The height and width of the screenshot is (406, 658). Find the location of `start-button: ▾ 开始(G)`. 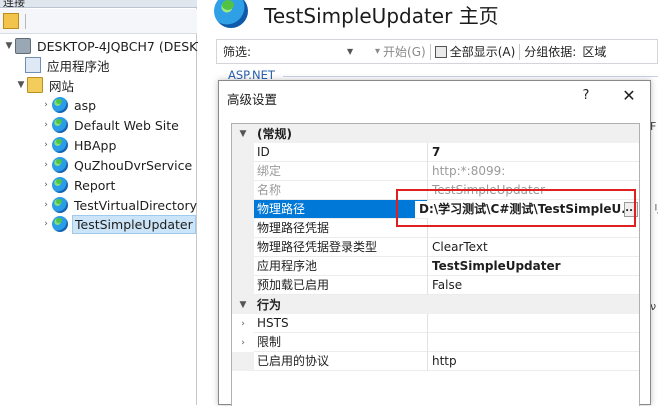

start-button: ▾ 开始(G) is located at coordinates (400, 51).